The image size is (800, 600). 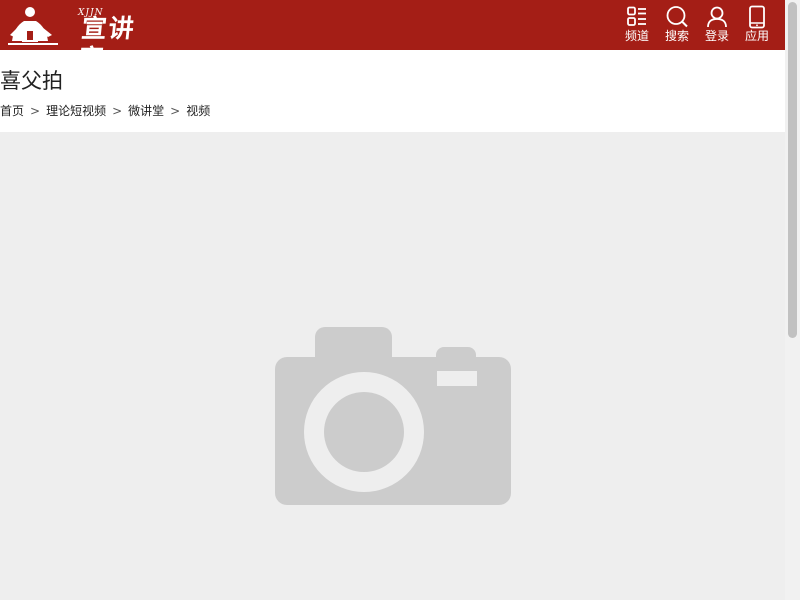 What do you see at coordinates (716, 36) in the screenshot?
I see `nav-login-label: 登录` at bounding box center [716, 36].